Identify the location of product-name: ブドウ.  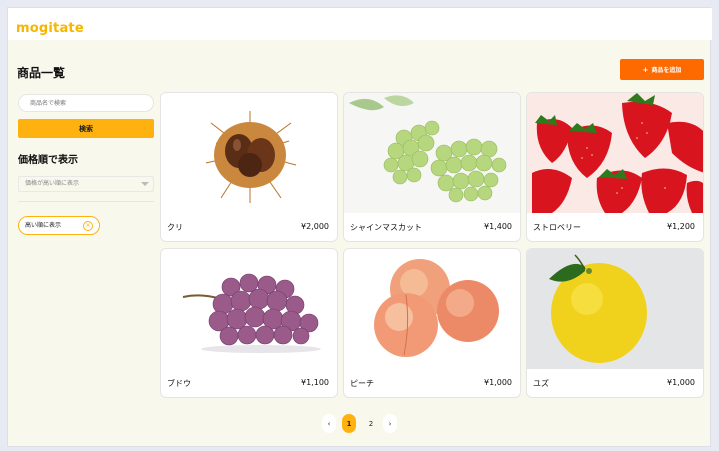
(179, 383).